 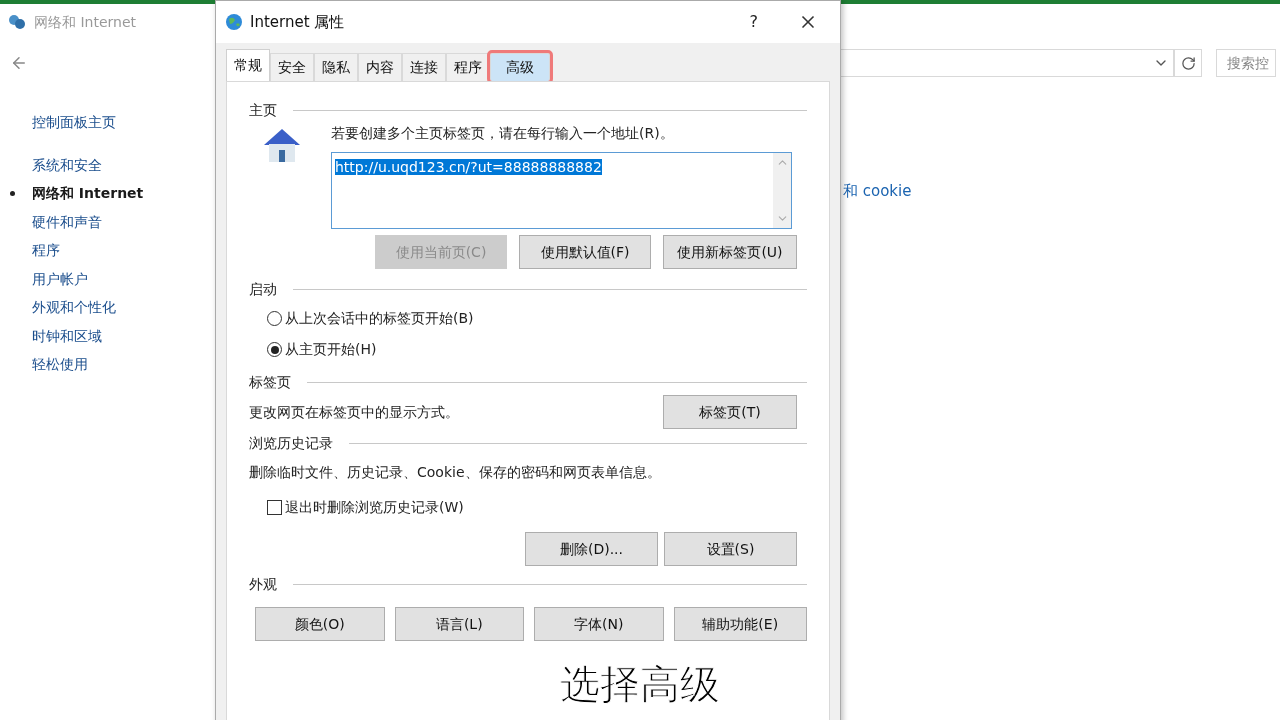 I want to click on link: 和 cookie, so click(x=877, y=191).